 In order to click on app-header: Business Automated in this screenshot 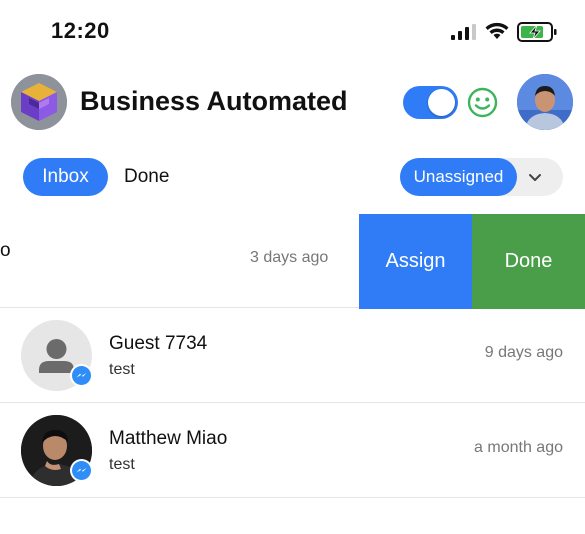, I will do `click(292, 102)`.